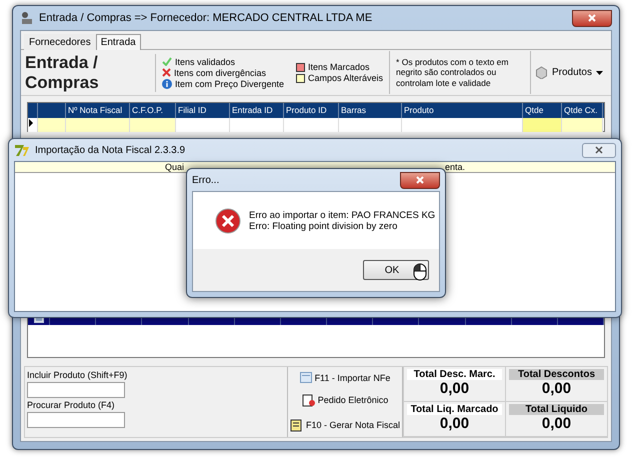 This screenshot has height=459, width=632. I want to click on info-banner-text: Quai, so click(174, 167).